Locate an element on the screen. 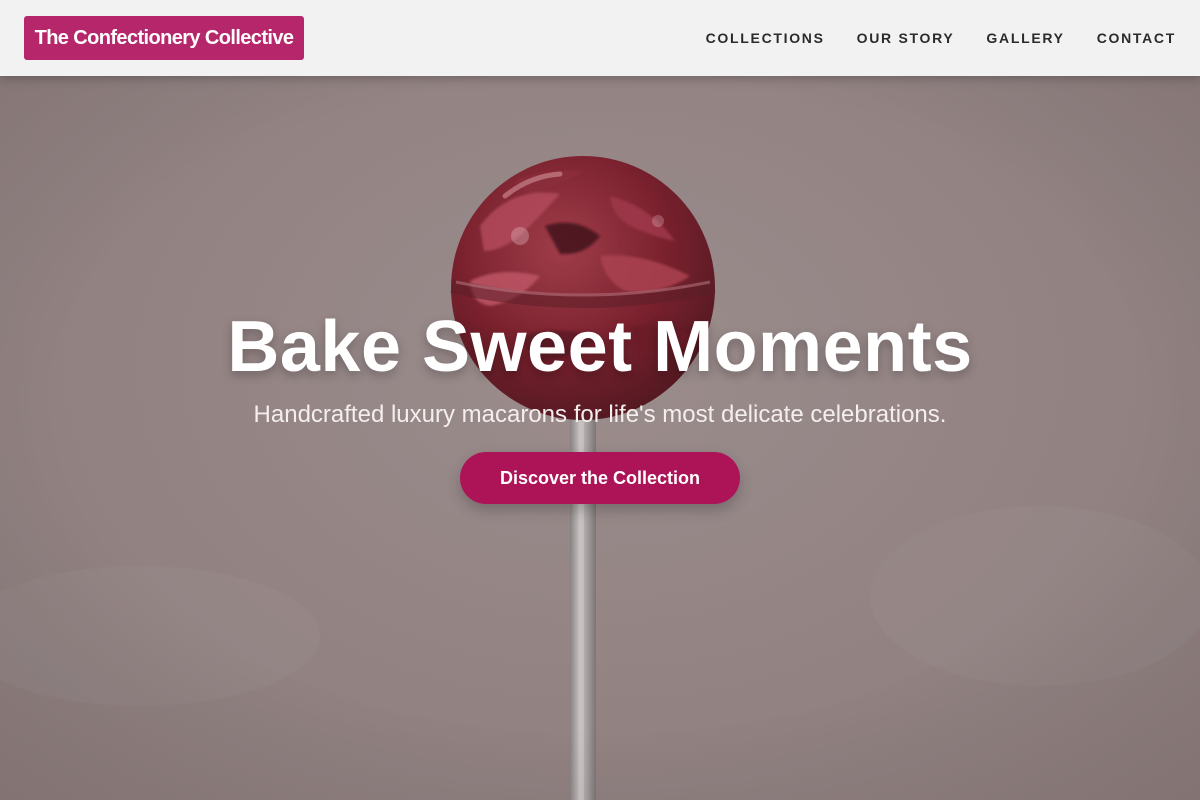  main-nav: COLLECTIONS OUR STORY GALLERY CONTACT is located at coordinates (941, 38).